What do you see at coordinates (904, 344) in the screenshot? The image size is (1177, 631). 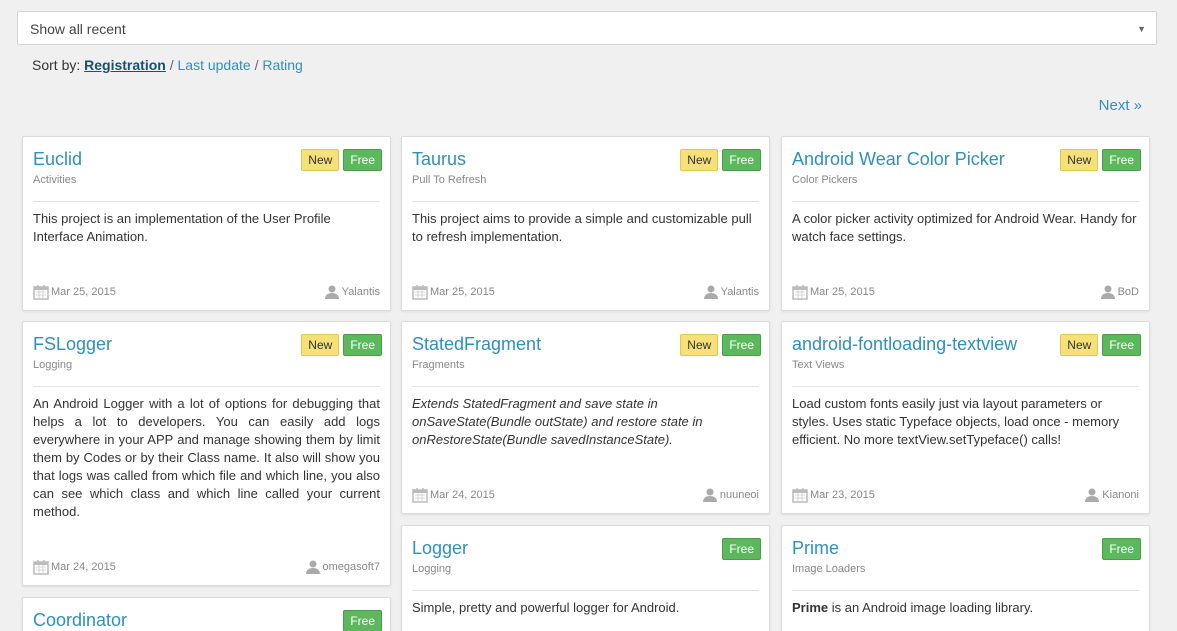 I see `card-title-link: android-fontloading-textview` at bounding box center [904, 344].